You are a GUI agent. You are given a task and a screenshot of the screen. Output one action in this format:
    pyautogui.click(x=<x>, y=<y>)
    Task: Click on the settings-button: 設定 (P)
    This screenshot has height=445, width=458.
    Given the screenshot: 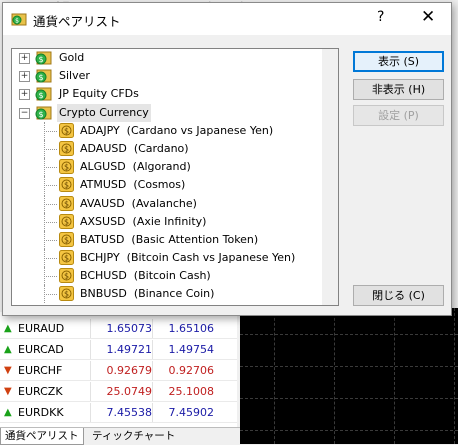 What is the action you would take?
    pyautogui.click(x=398, y=115)
    